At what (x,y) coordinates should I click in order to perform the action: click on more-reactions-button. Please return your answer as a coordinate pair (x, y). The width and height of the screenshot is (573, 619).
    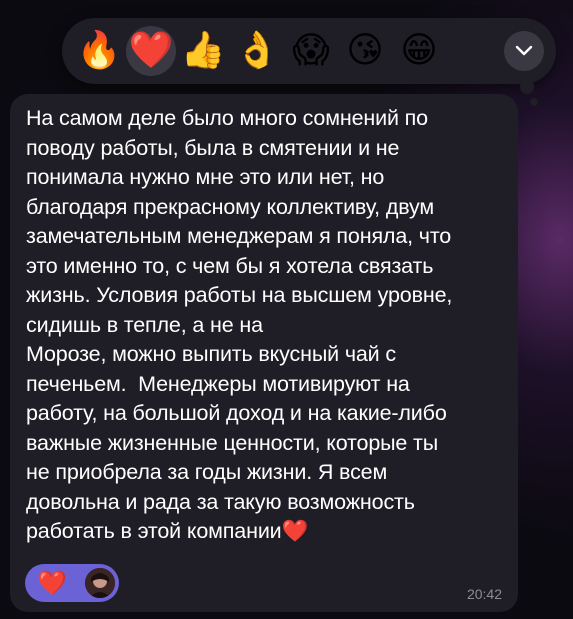
    Looking at the image, I should click on (524, 51).